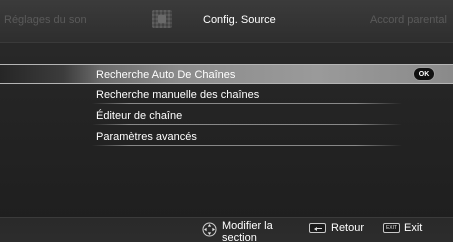 The image size is (453, 242). I want to click on ok-button-icon: OK, so click(424, 74).